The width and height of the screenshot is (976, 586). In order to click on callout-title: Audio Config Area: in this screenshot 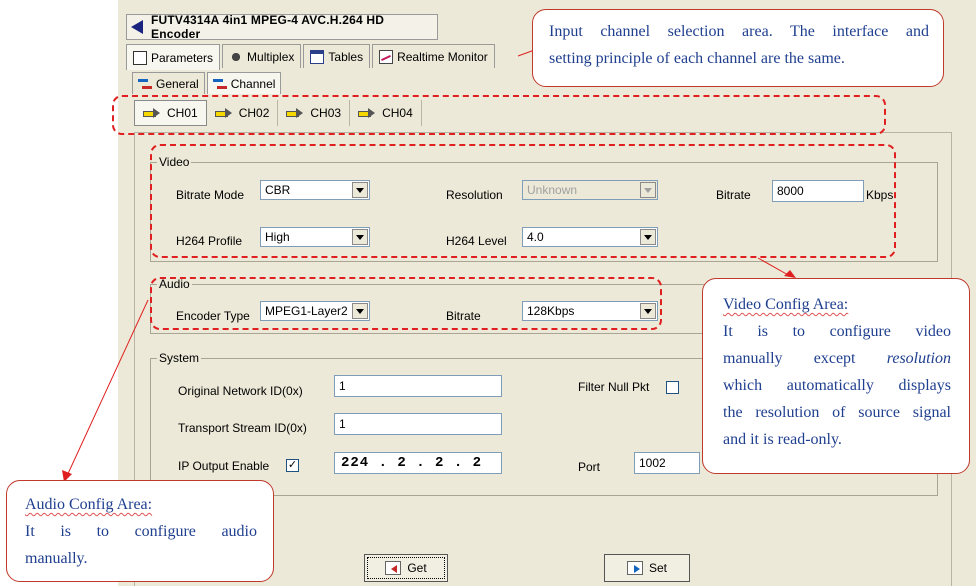, I will do `click(141, 504)`.